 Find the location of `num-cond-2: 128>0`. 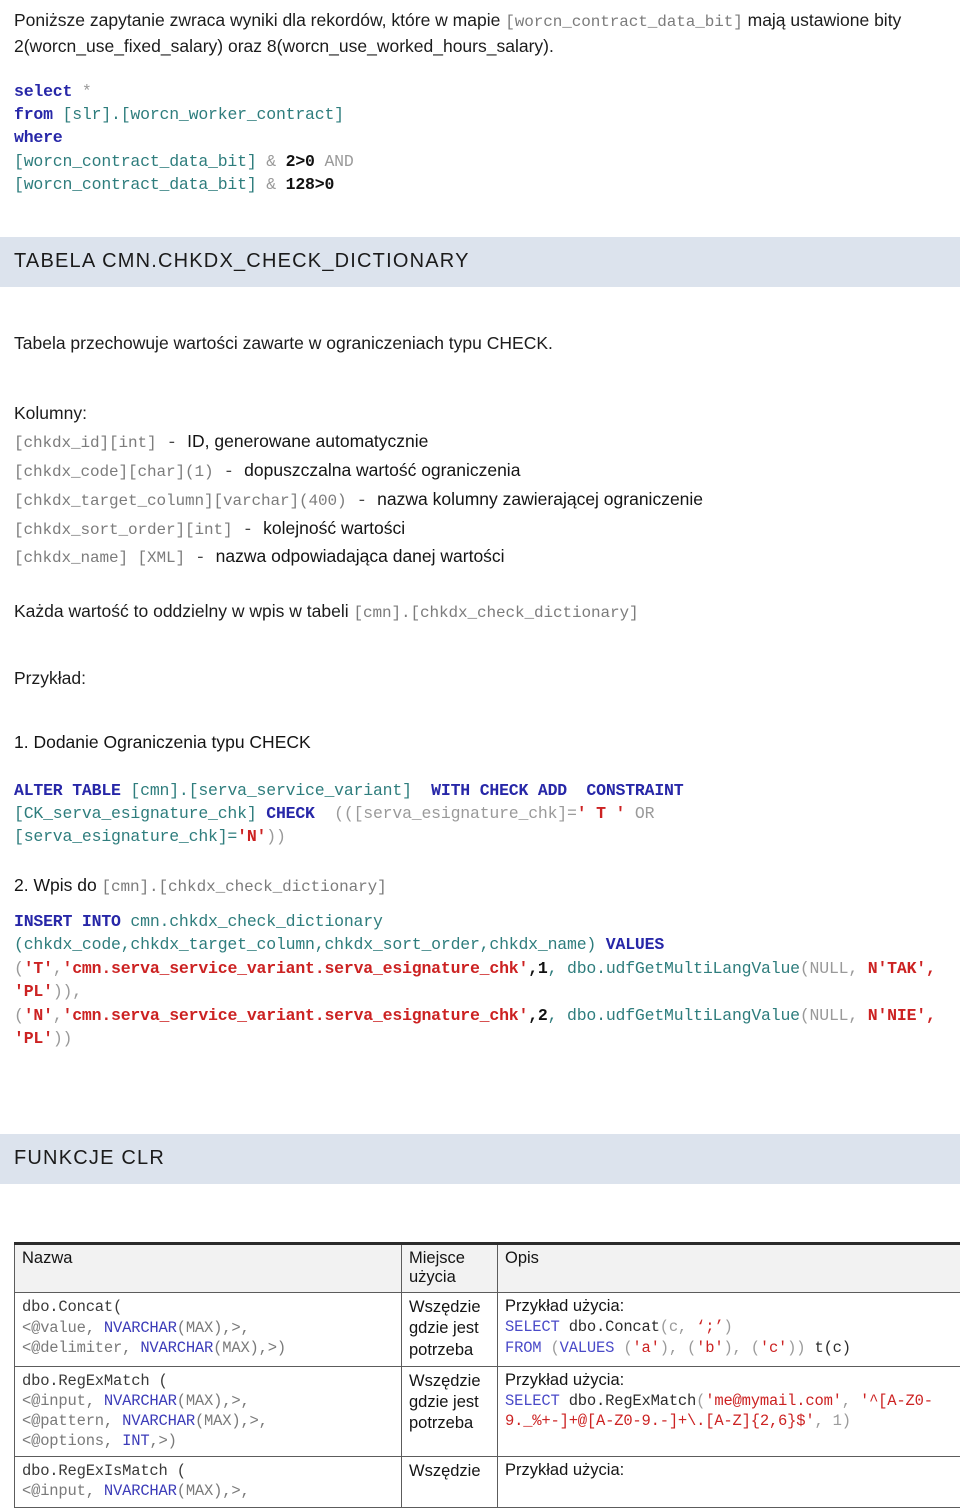

num-cond-2: 128>0 is located at coordinates (310, 184).